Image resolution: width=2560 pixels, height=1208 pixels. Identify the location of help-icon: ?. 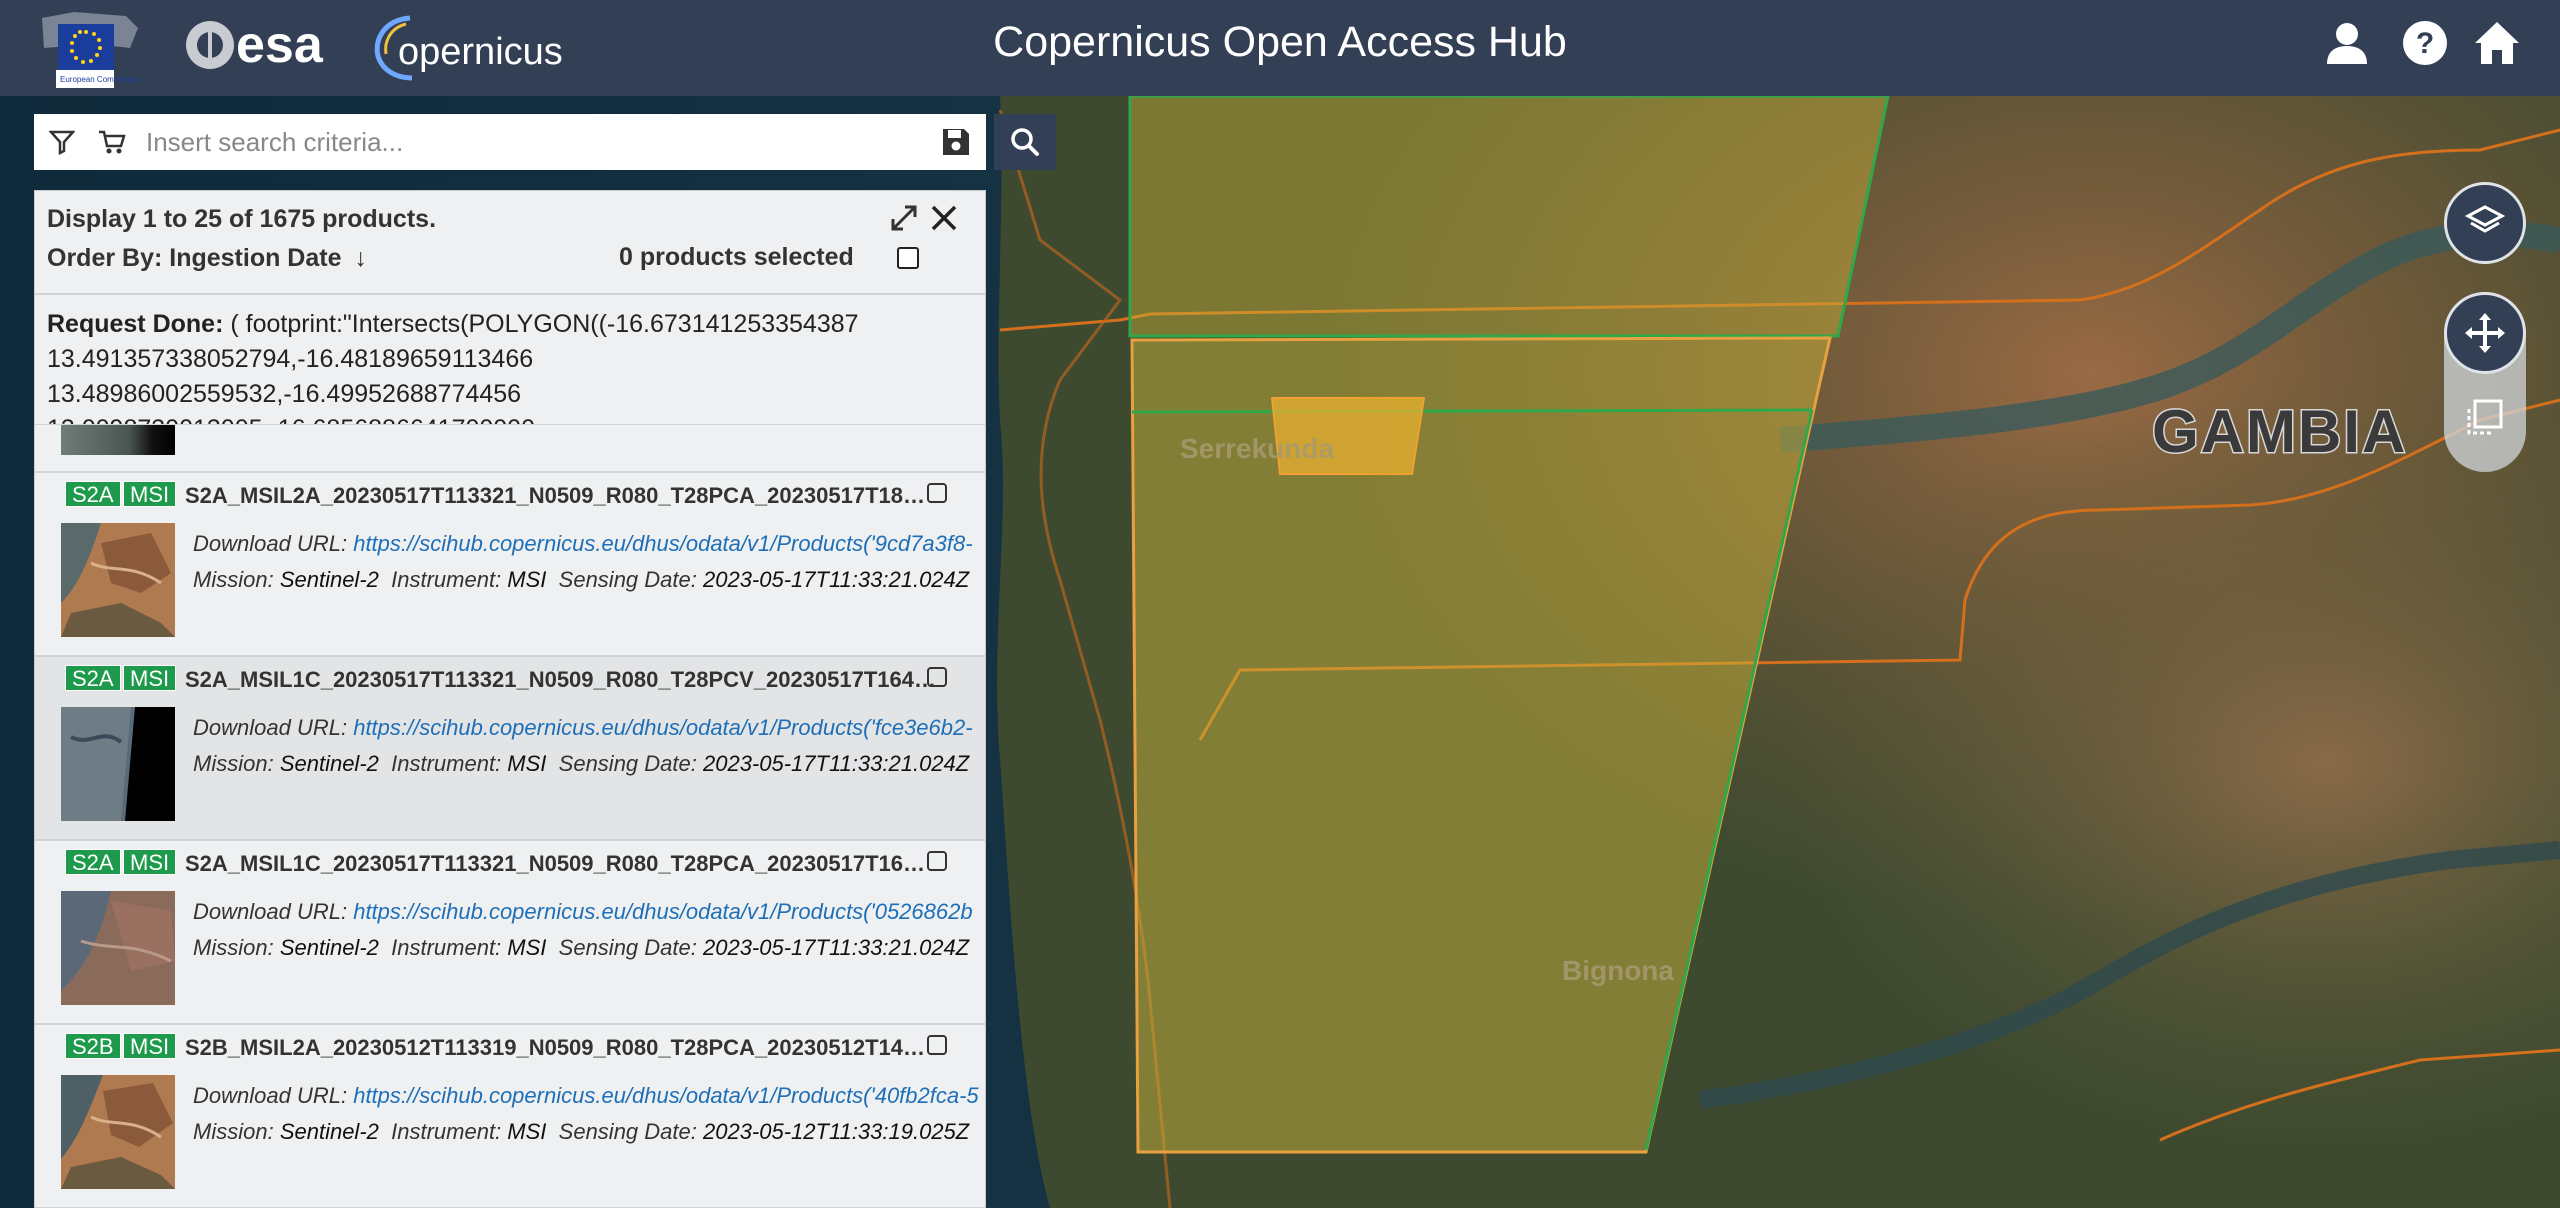
(2425, 43).